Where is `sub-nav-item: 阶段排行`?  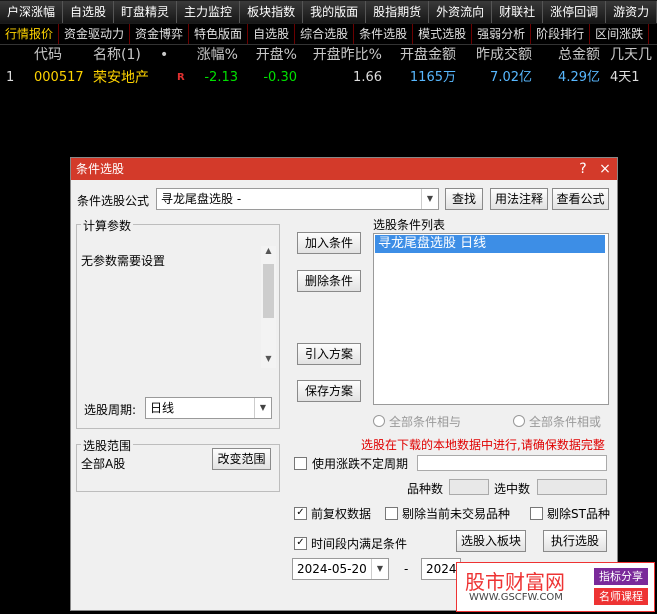 sub-nav-item: 阶段排行 is located at coordinates (561, 34).